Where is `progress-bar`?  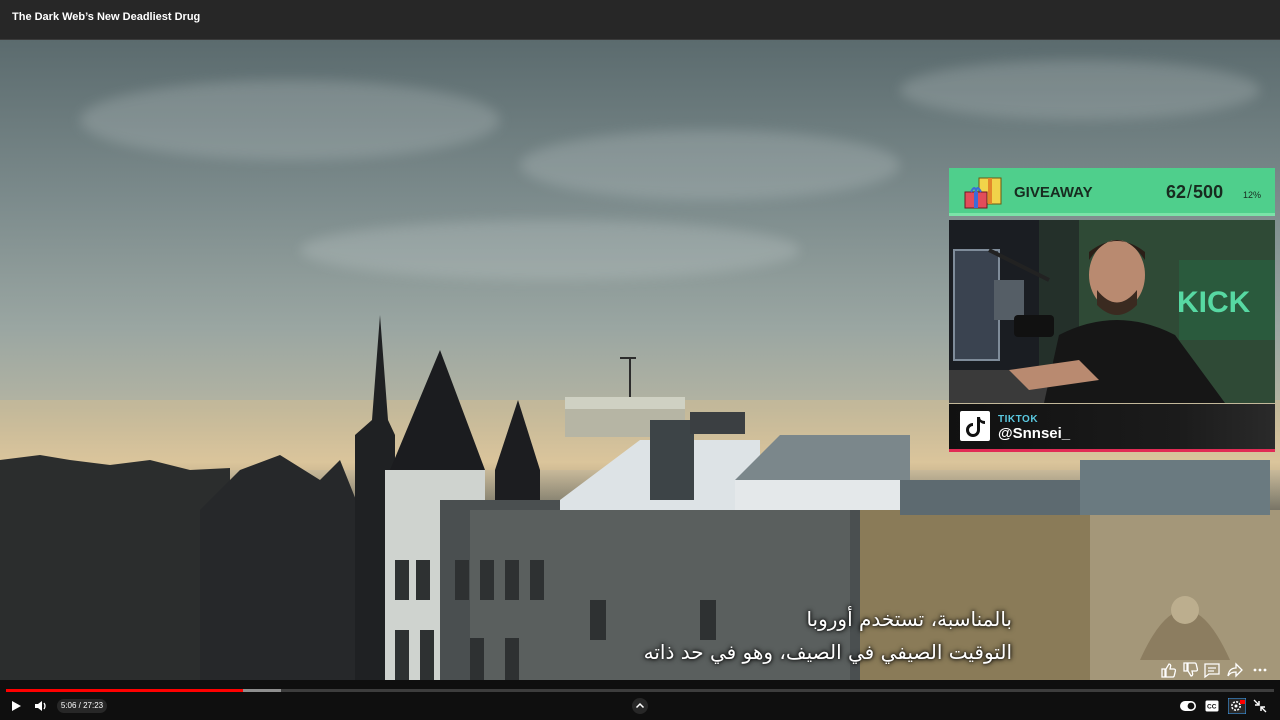
progress-bar is located at coordinates (640, 690).